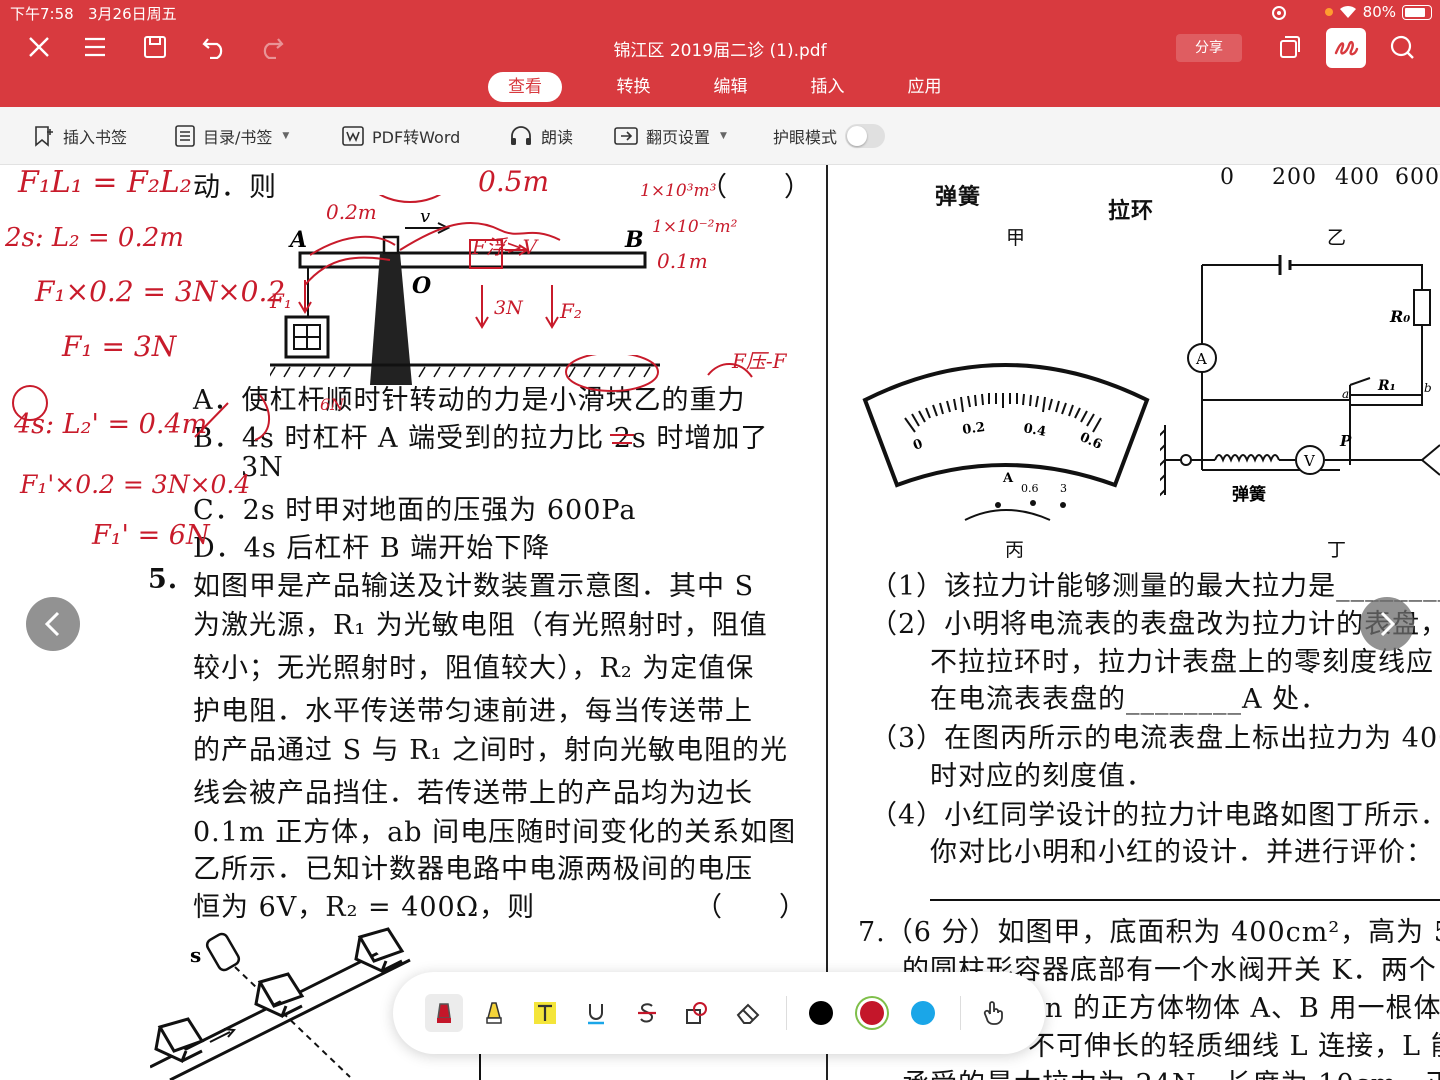  I want to click on q5-line: 较小；无光照射时，阻值较大），R₂ 为定值保, so click(474, 668).